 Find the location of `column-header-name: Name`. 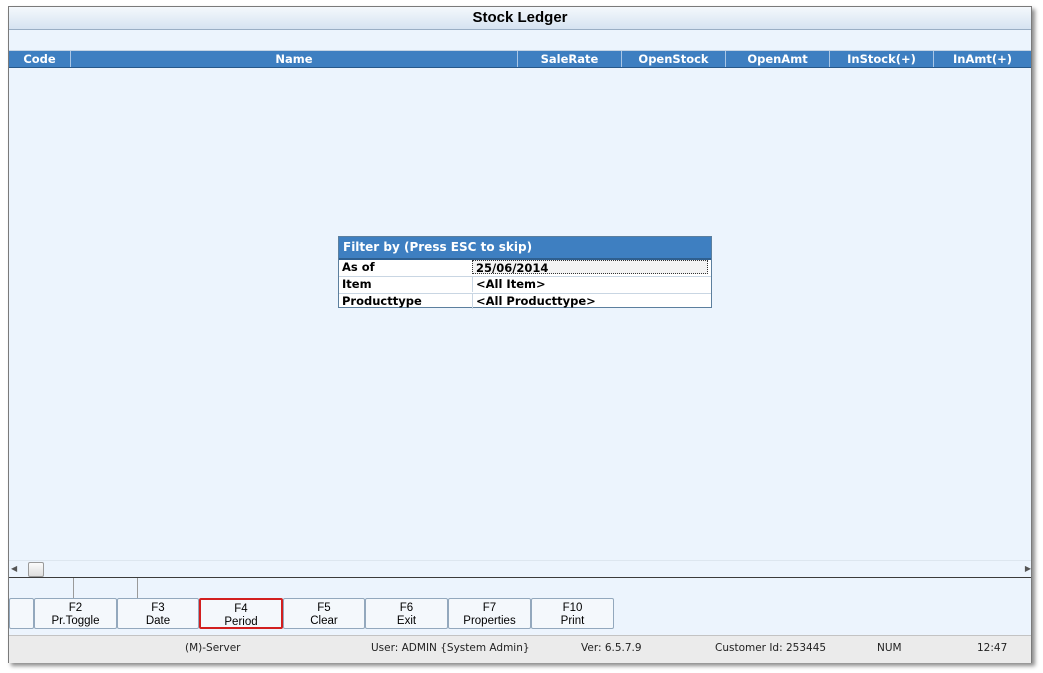

column-header-name: Name is located at coordinates (294, 59).